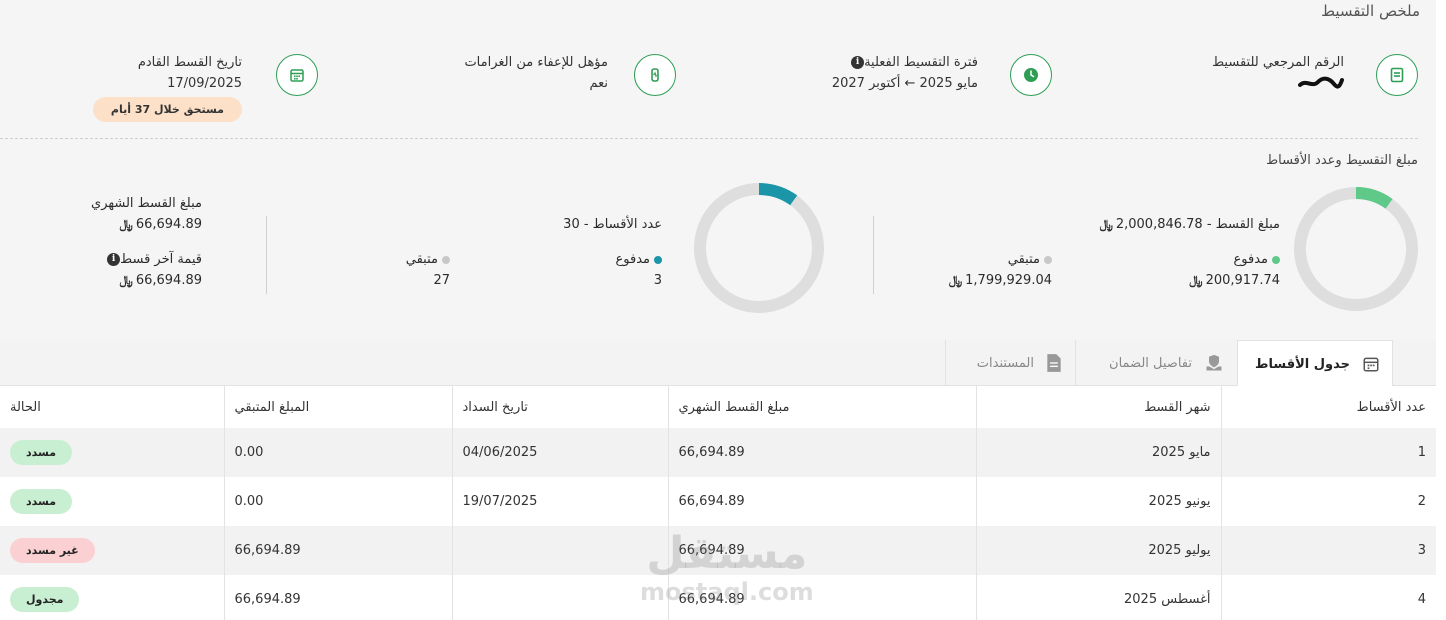 This screenshot has width=1446, height=620. Describe the element at coordinates (657, 280) in the screenshot. I see `count-paid-value: 3` at that location.